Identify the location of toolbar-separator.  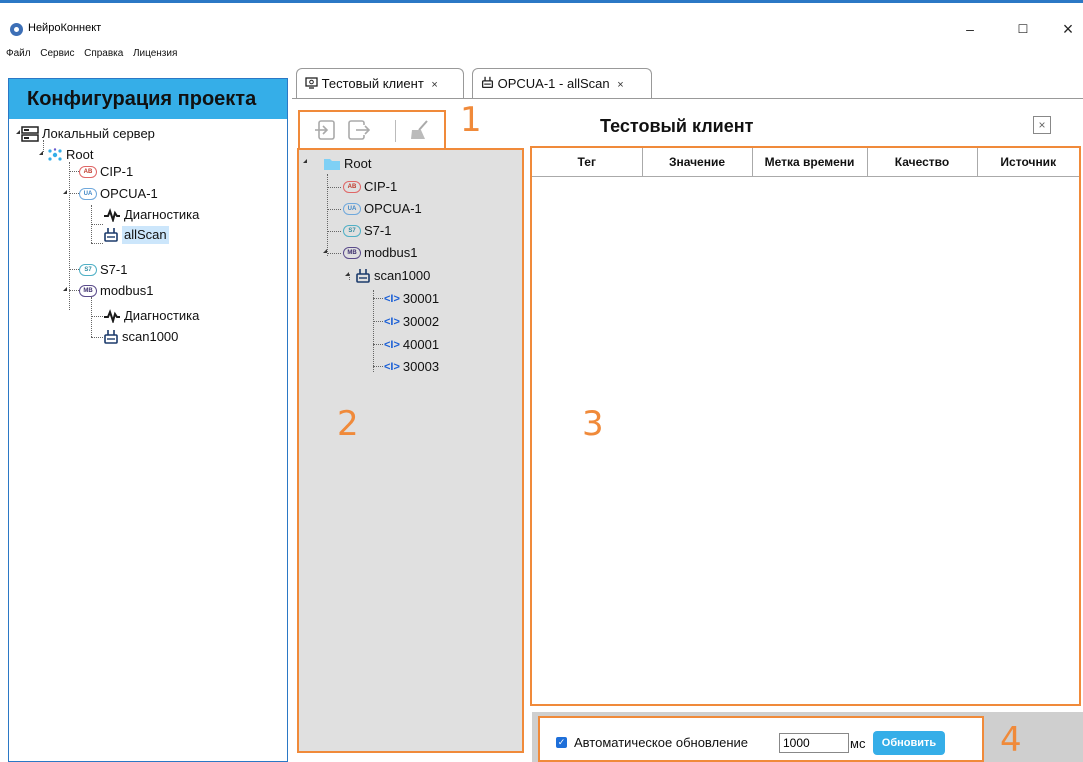
(395, 131).